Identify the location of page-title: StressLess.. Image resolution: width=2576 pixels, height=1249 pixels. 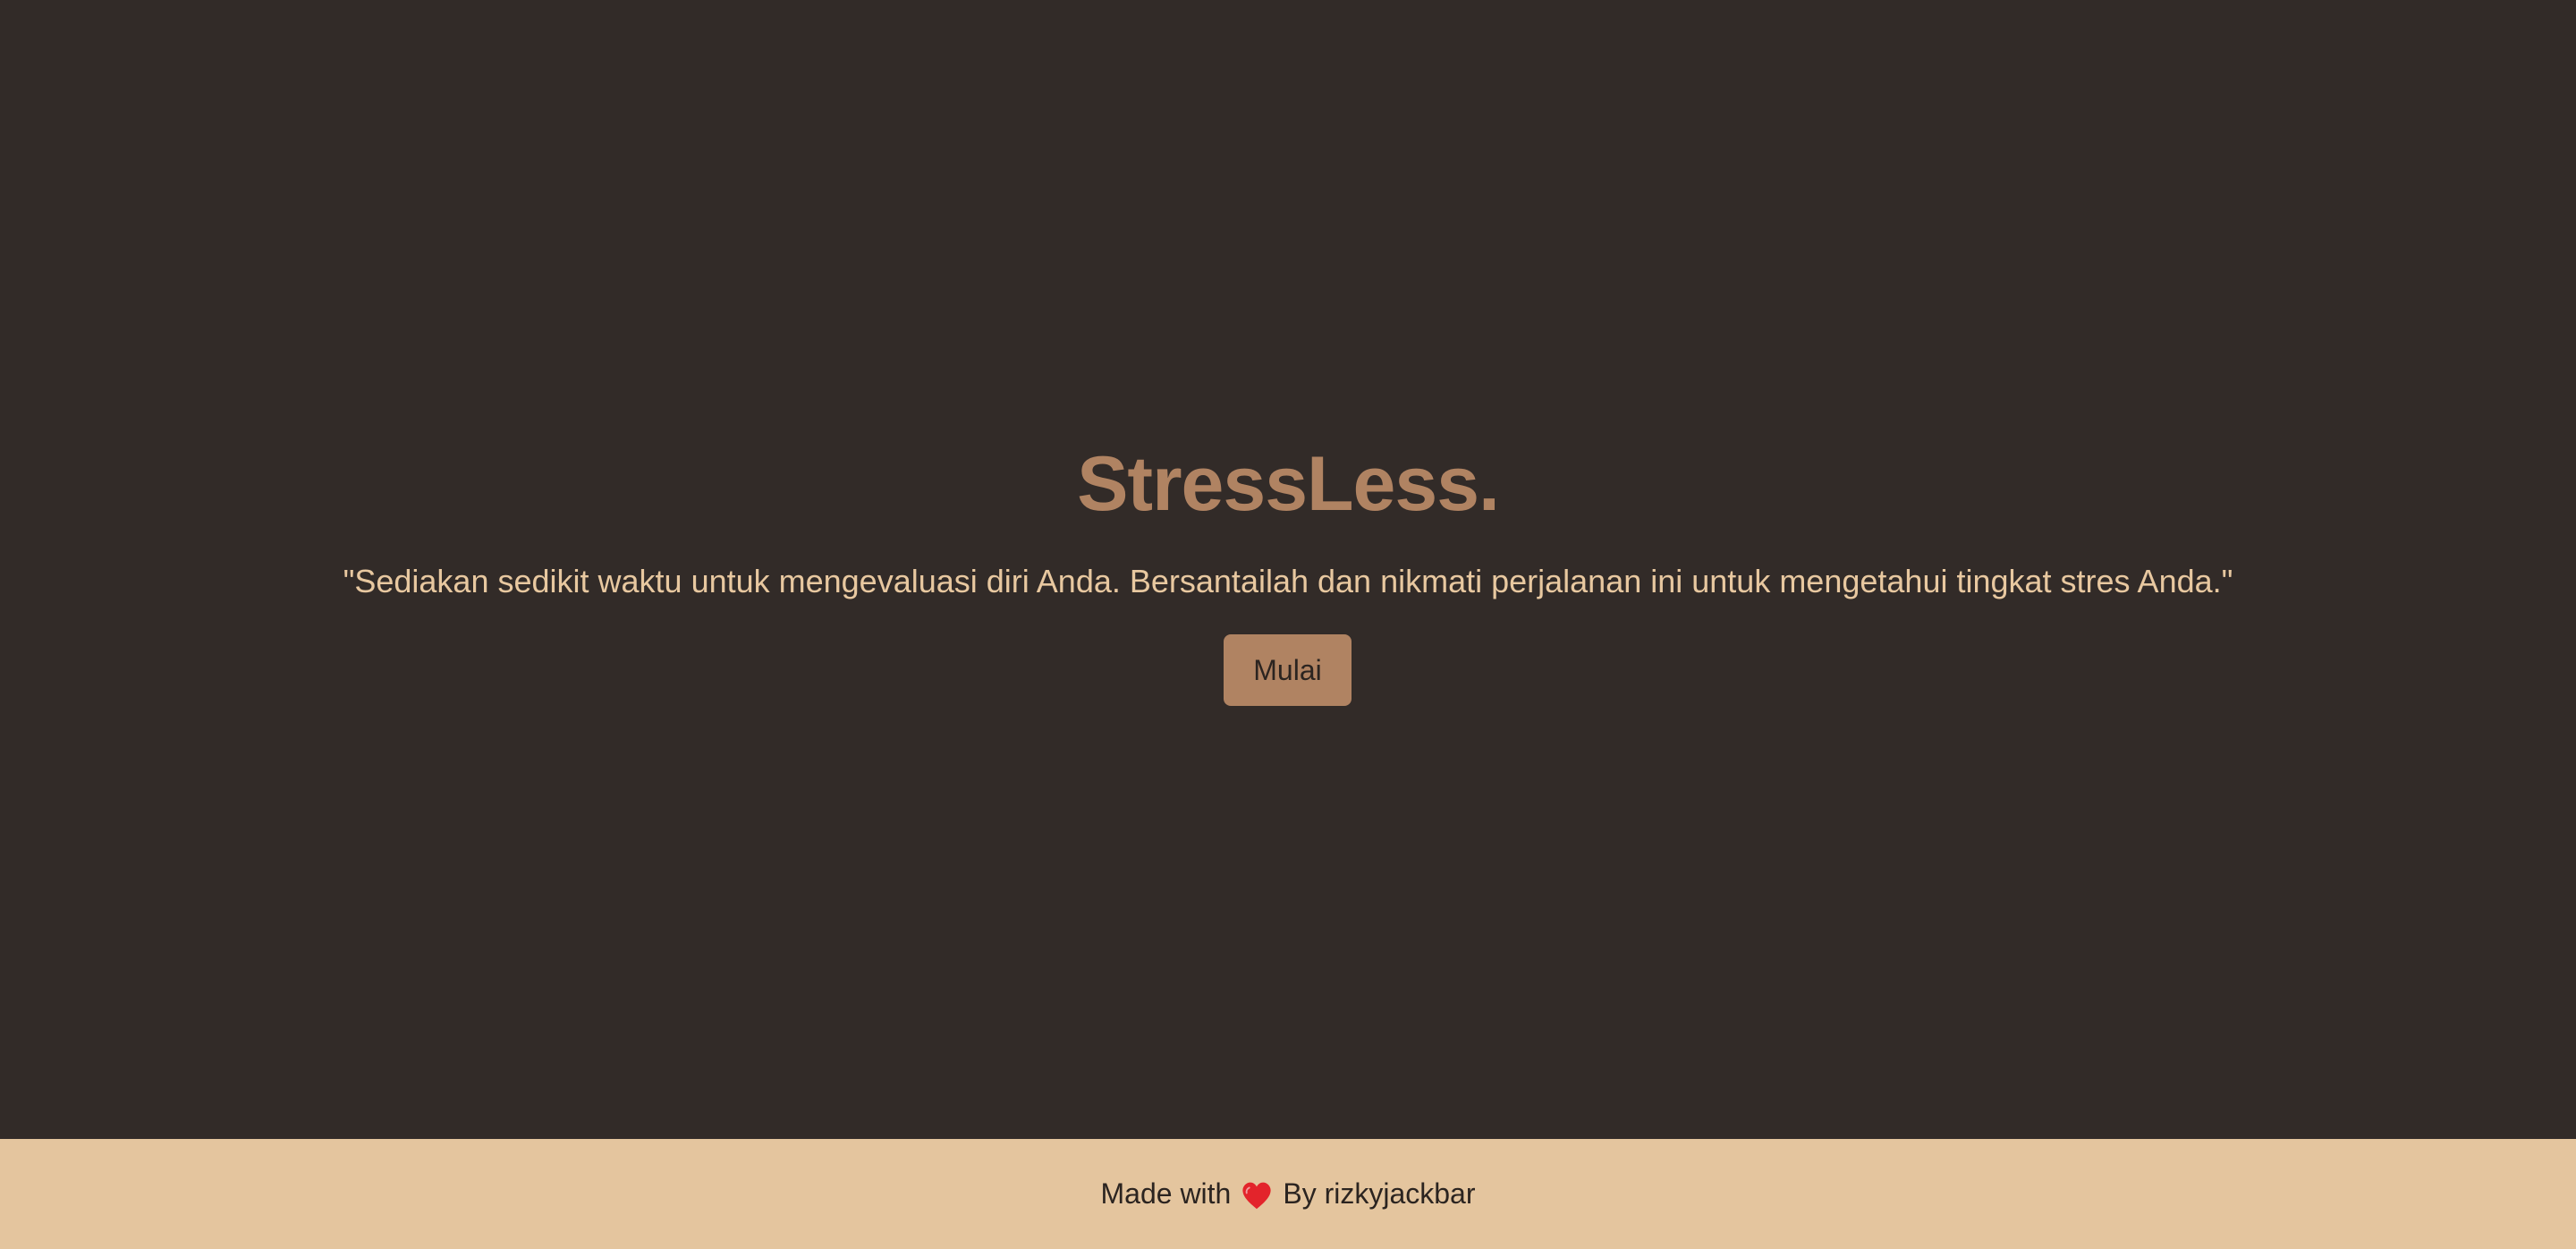
(1288, 484).